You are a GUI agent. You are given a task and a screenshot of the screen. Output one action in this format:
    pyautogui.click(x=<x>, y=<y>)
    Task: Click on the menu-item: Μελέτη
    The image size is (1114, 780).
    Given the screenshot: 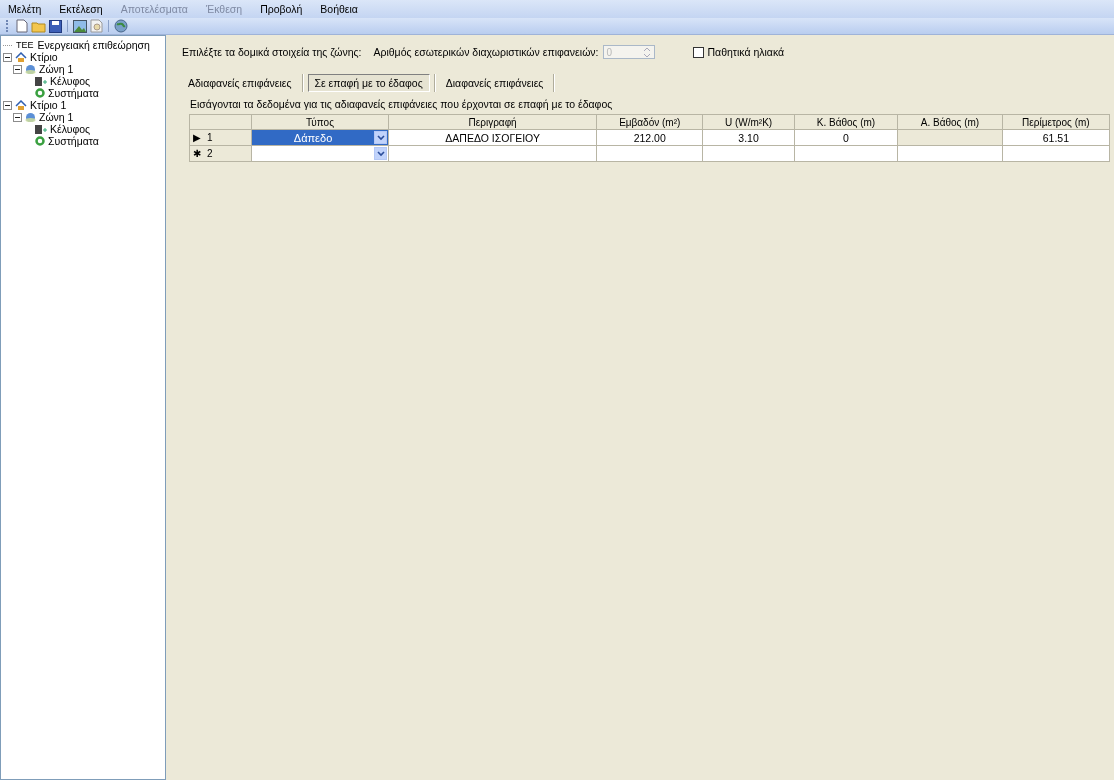 What is the action you would take?
    pyautogui.click(x=25, y=9)
    